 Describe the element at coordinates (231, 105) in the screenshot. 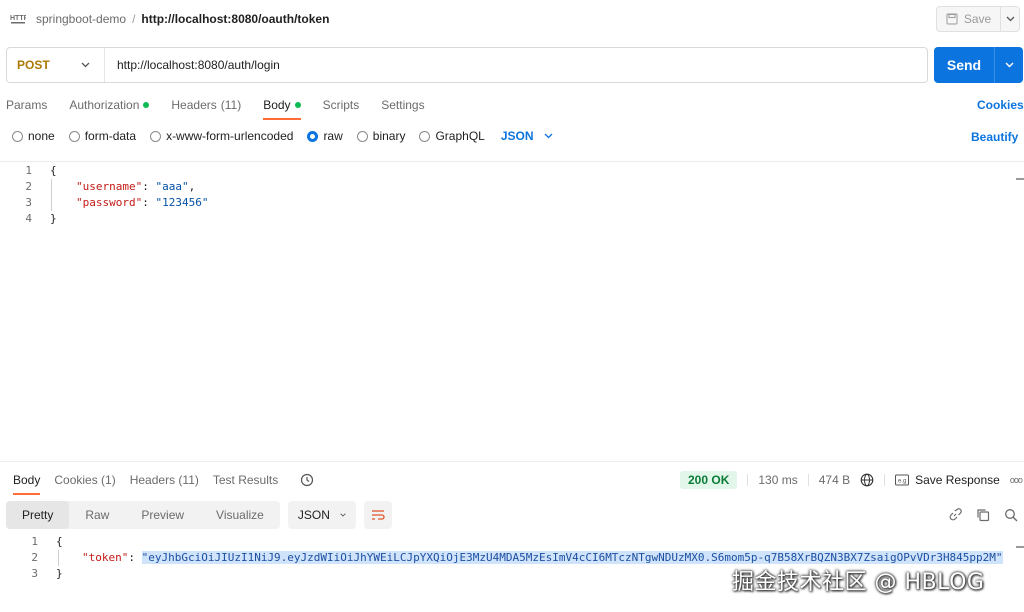

I see `tab-count: (11)` at that location.